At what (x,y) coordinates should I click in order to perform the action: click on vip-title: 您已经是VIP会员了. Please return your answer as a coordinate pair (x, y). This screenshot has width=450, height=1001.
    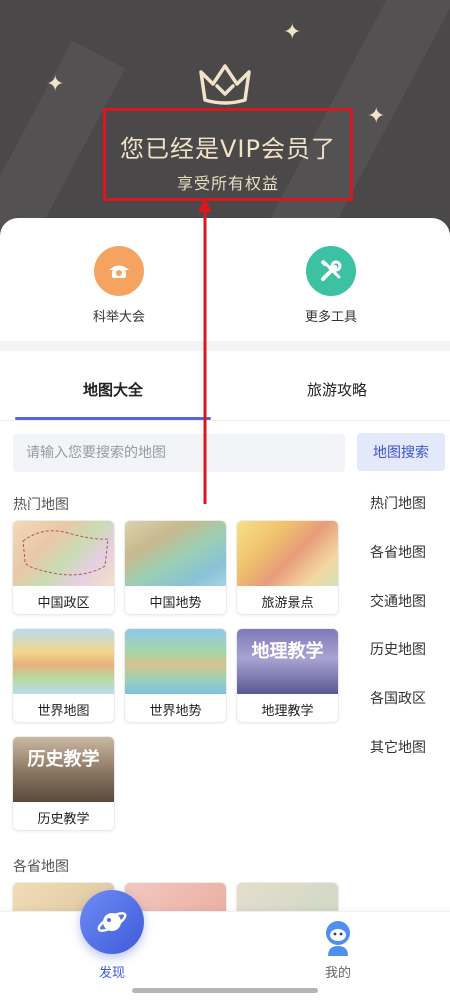
    Looking at the image, I should click on (228, 149).